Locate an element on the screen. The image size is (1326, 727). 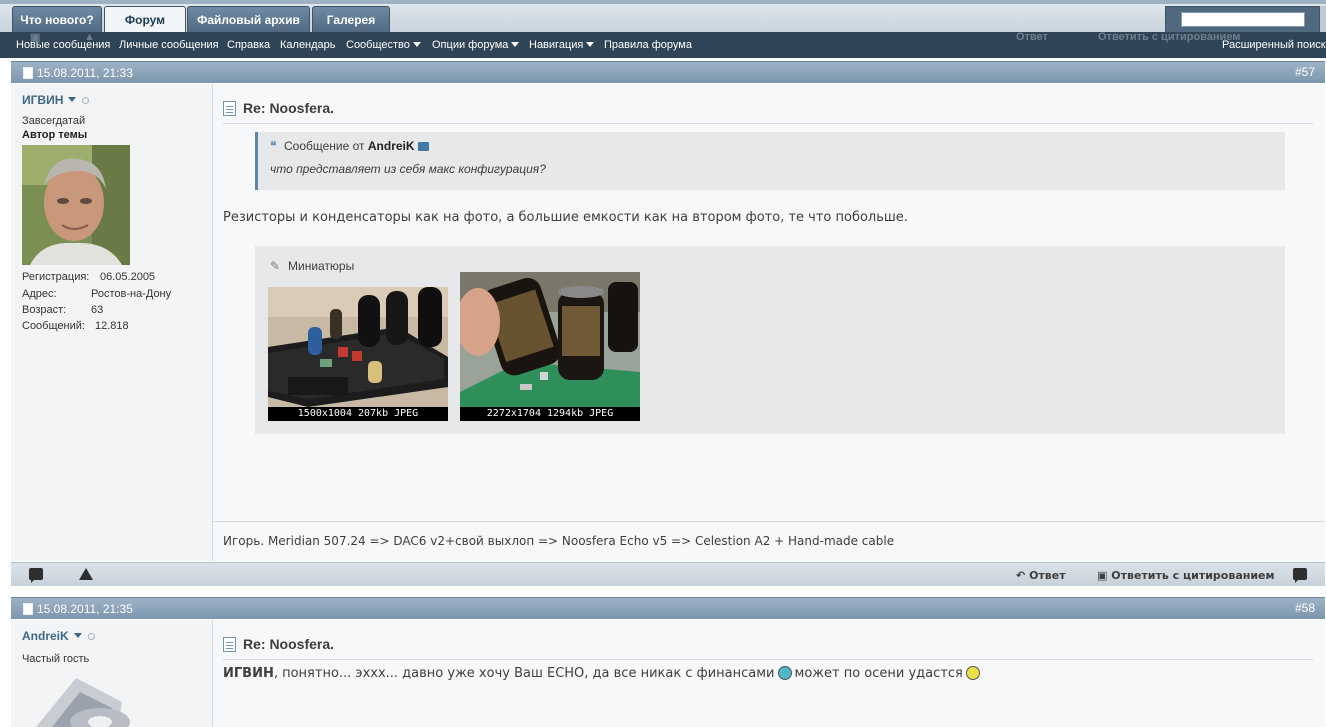
quote-icon: ❝ is located at coordinates (273, 146).